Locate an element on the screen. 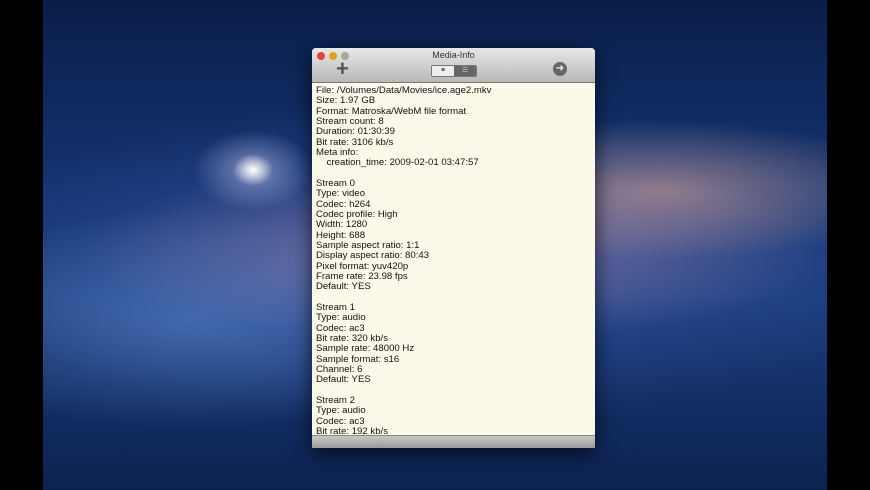 The width and height of the screenshot is (870, 490). info-line: Sample rate: 48000 Hz is located at coordinates (365, 349).